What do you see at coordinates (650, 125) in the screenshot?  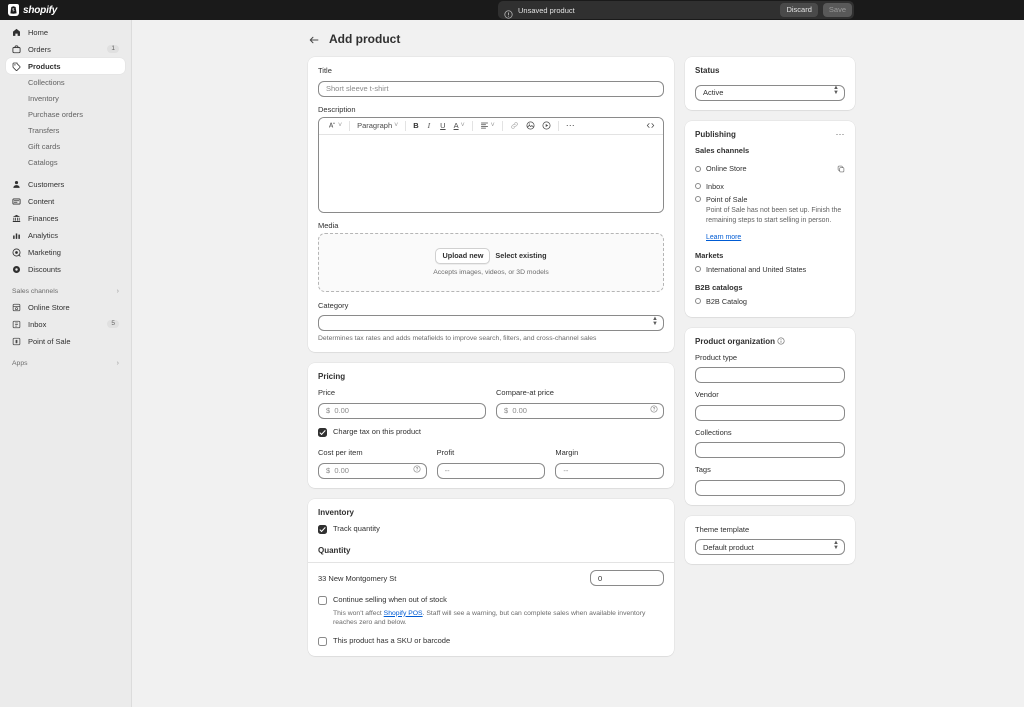 I see `code-view-icon` at bounding box center [650, 125].